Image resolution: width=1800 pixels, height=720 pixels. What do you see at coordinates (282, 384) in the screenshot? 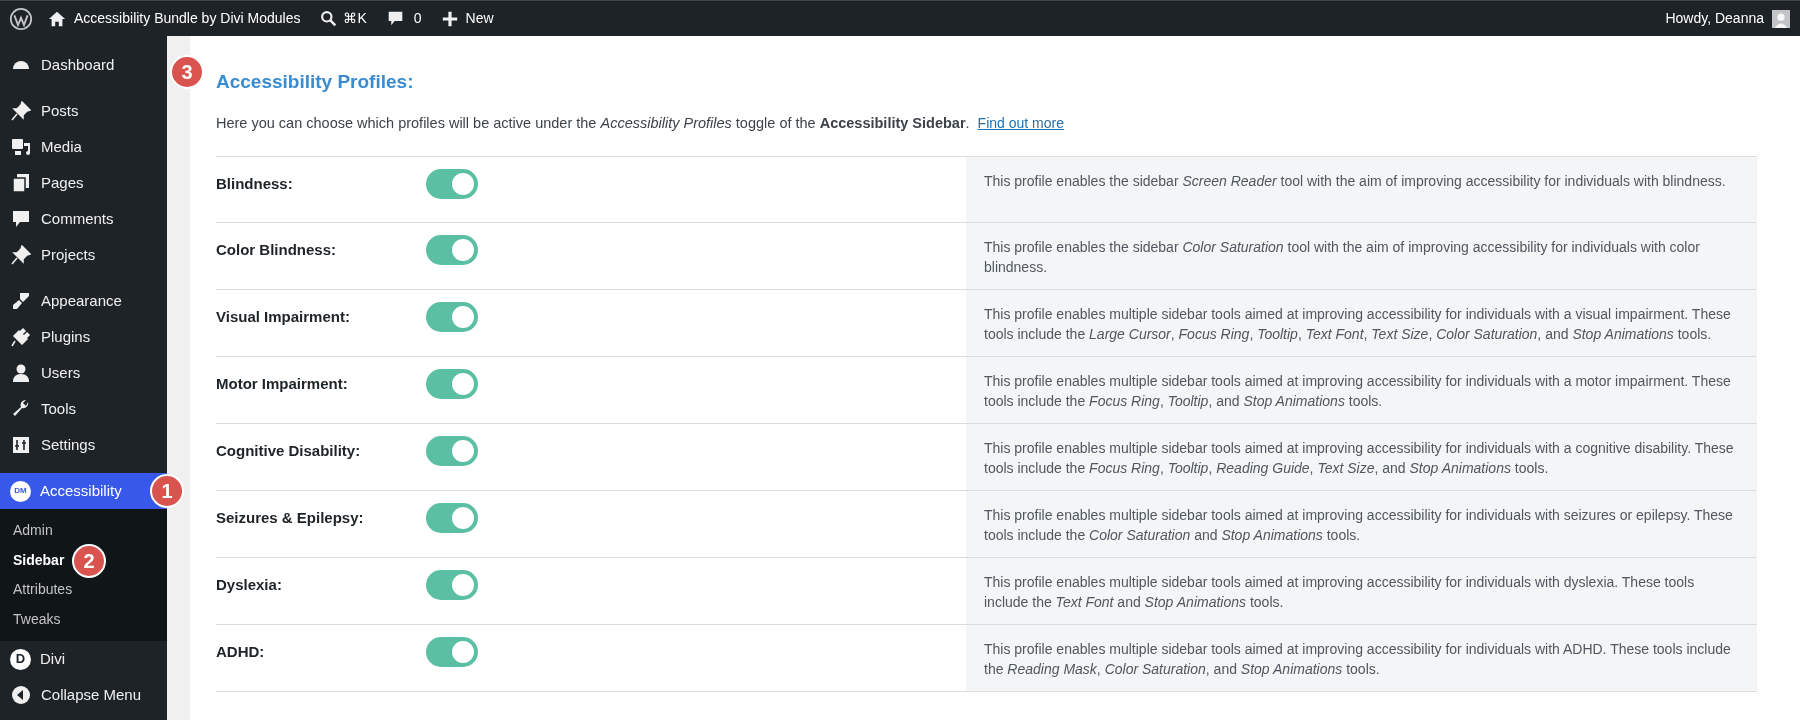
I see `profile-label: Motor Impairment:` at bounding box center [282, 384].